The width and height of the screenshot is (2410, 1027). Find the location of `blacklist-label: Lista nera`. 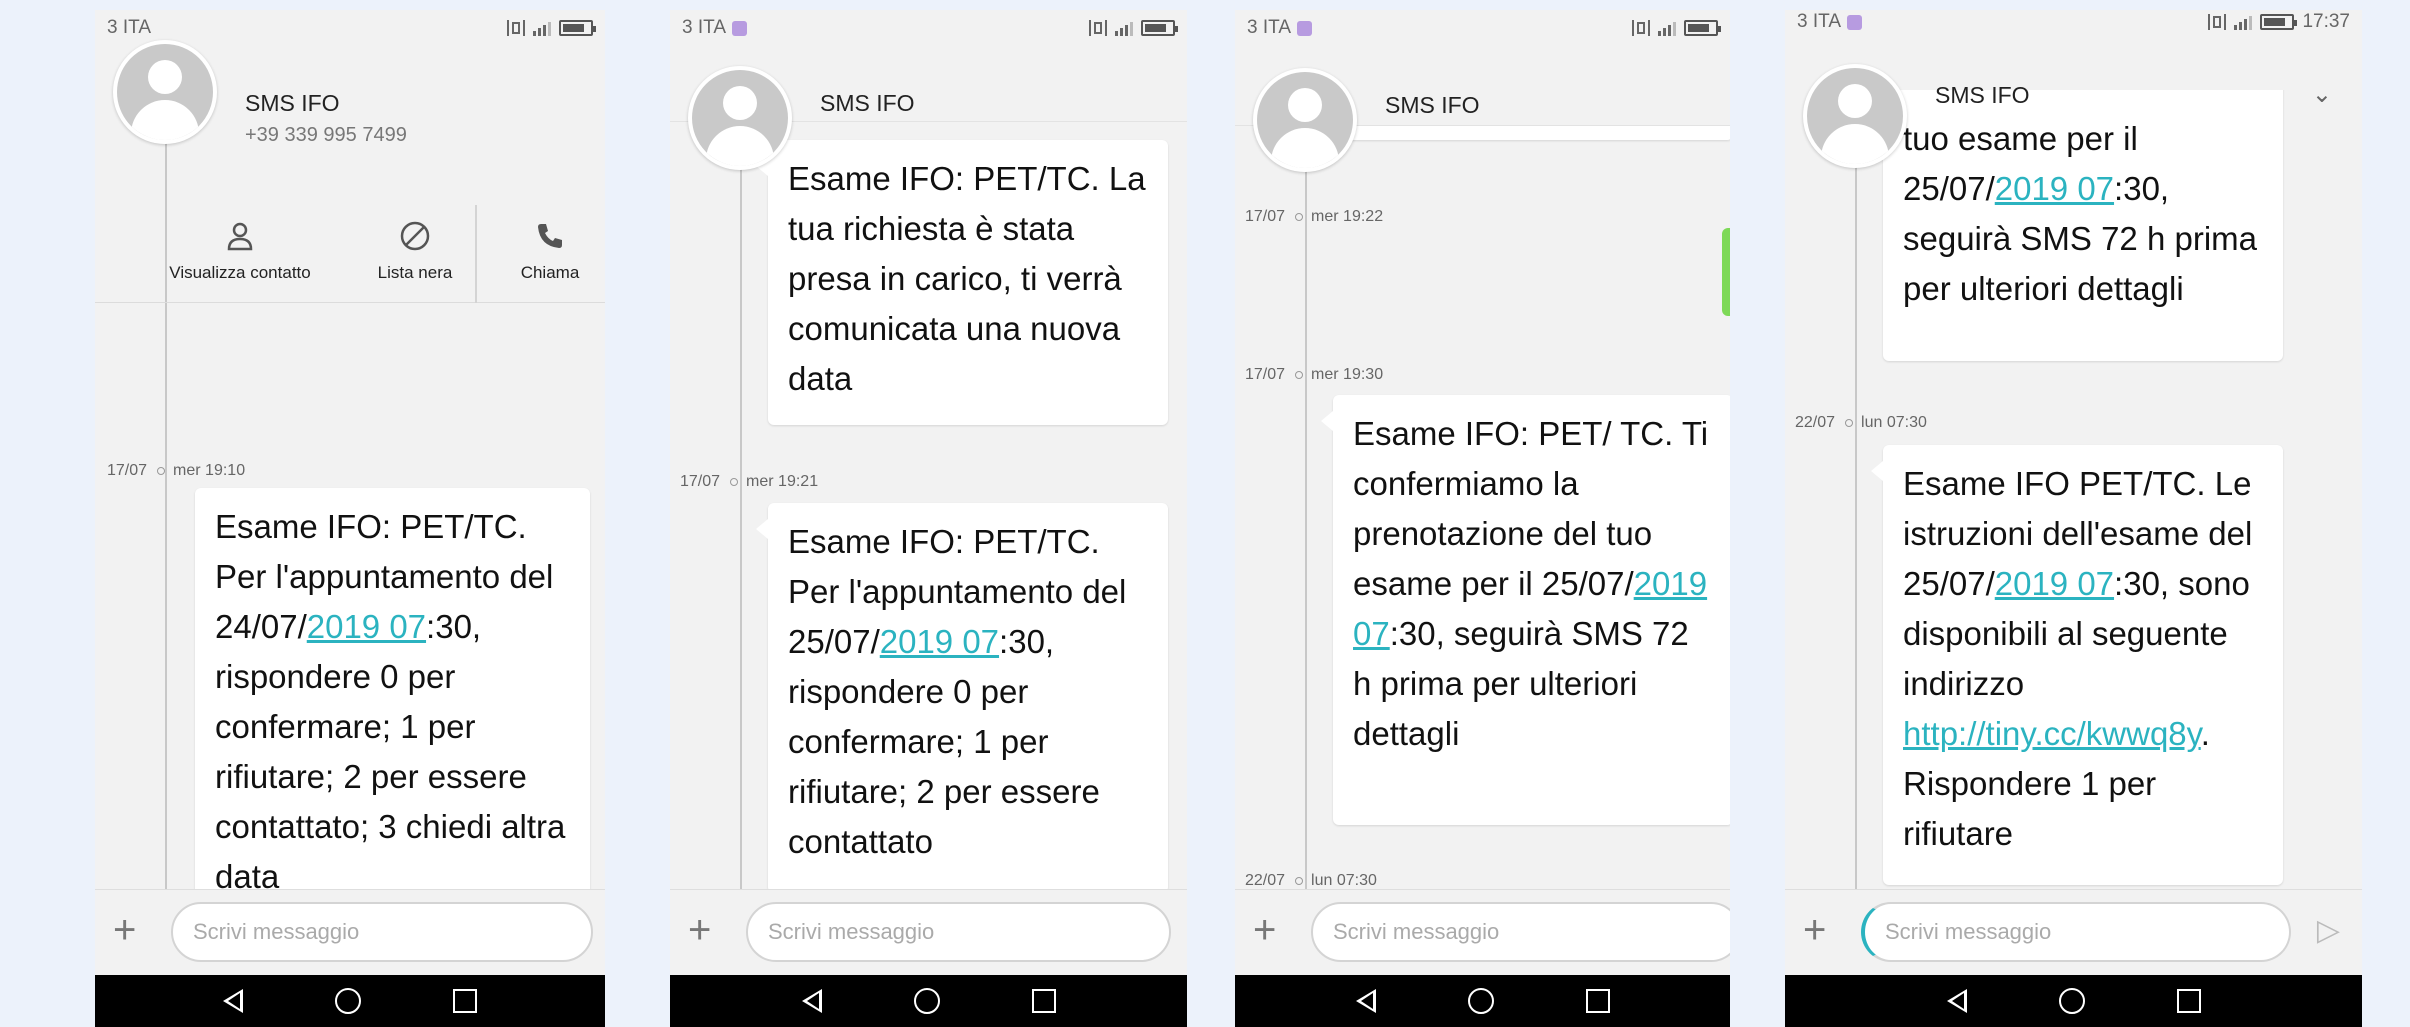

blacklist-label: Lista nera is located at coordinates (415, 272).